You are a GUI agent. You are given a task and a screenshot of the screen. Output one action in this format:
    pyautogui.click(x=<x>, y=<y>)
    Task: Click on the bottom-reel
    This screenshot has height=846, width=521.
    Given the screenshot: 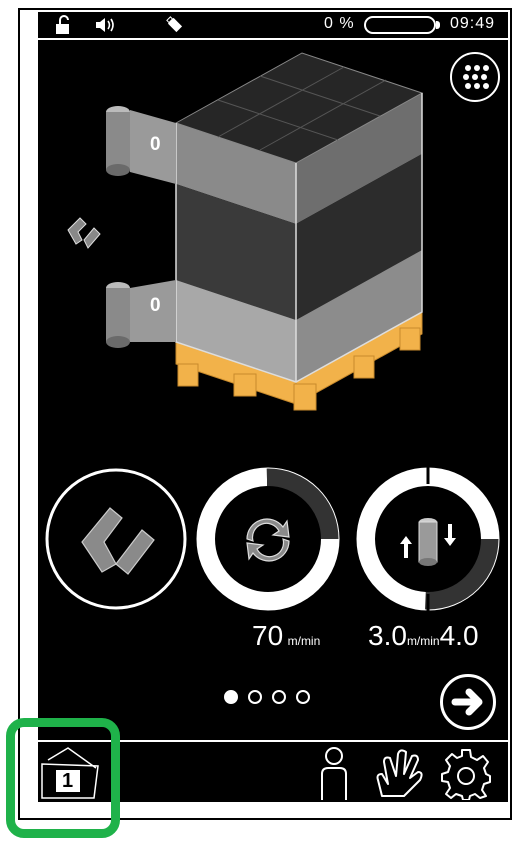 What is the action you would take?
    pyautogui.click(x=141, y=314)
    